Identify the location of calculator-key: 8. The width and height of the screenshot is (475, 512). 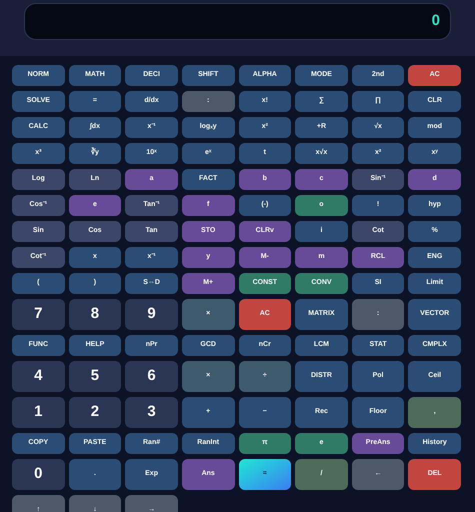
(95, 314).